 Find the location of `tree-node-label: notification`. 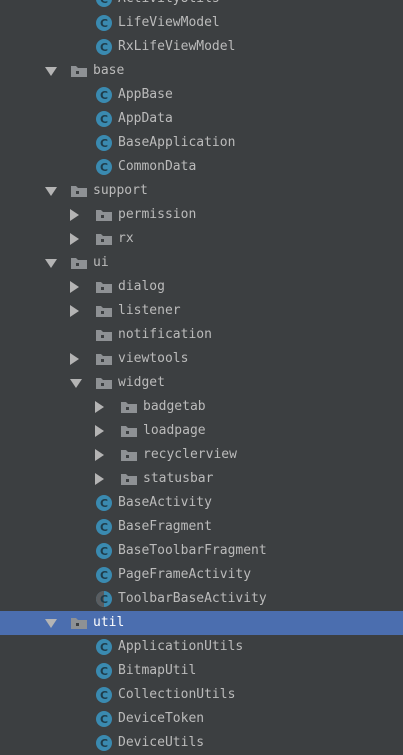

tree-node-label: notification is located at coordinates (165, 334).